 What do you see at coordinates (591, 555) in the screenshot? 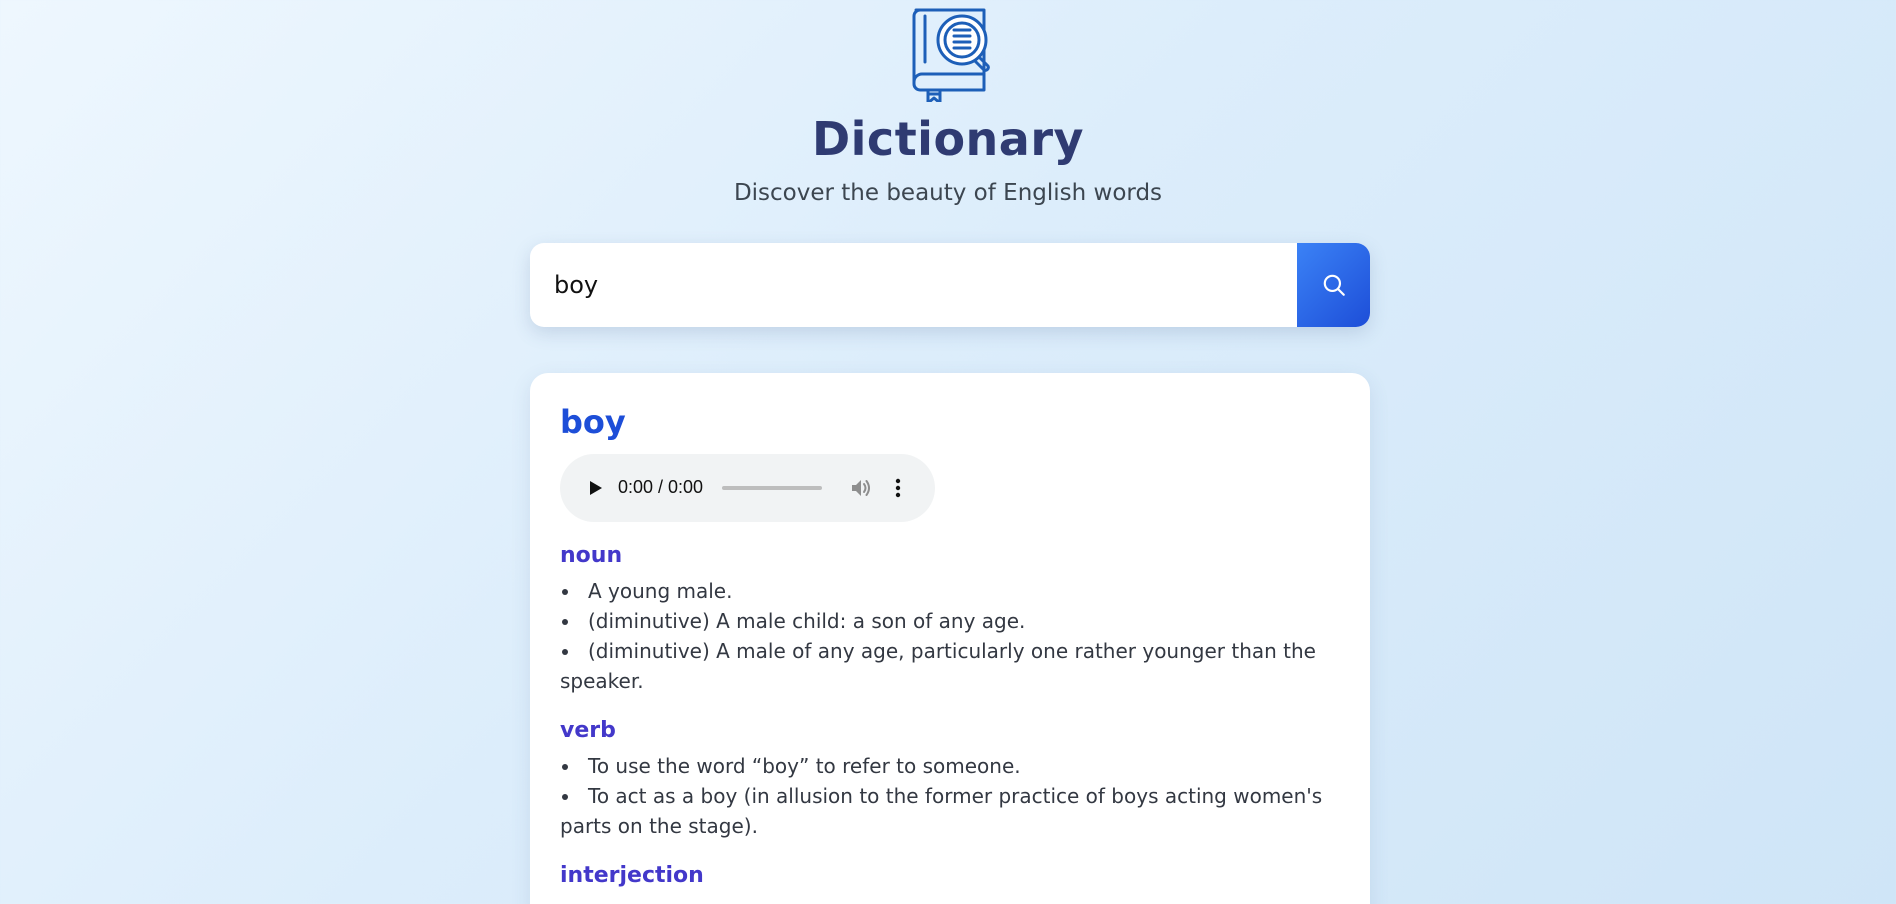
I see `part-of-speech-noun: noun` at bounding box center [591, 555].